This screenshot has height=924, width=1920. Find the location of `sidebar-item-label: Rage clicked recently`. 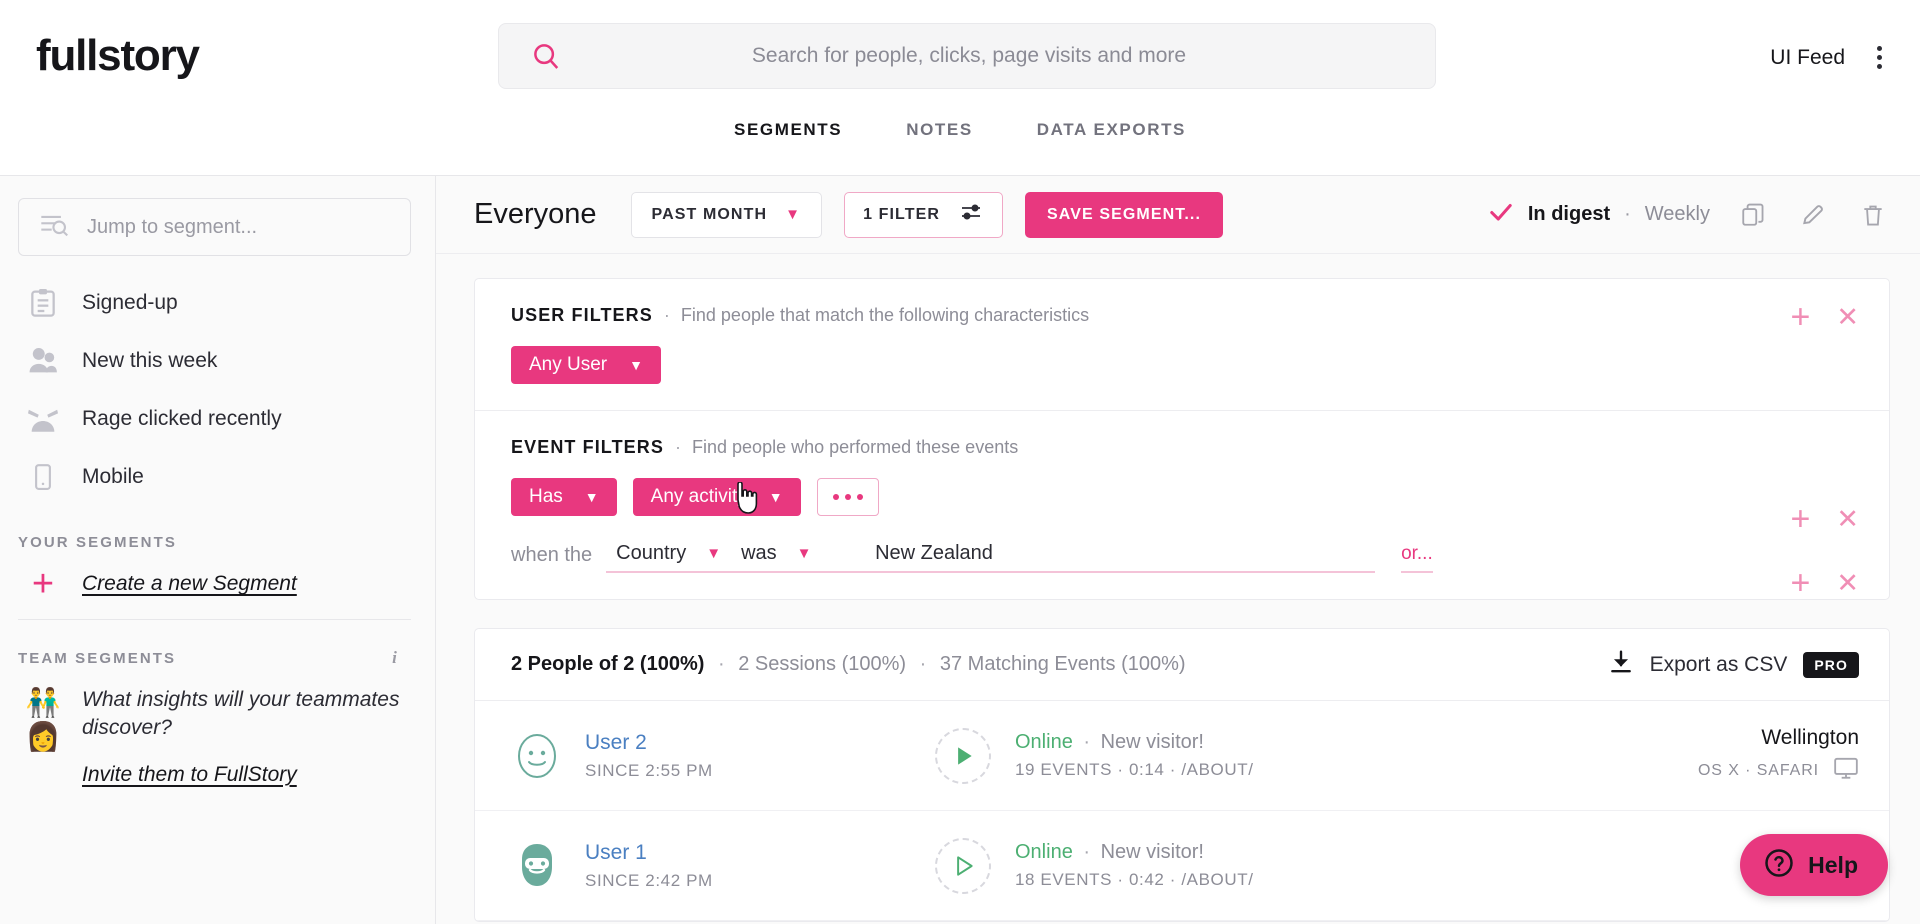

sidebar-item-label: Rage clicked recently is located at coordinates (182, 418).